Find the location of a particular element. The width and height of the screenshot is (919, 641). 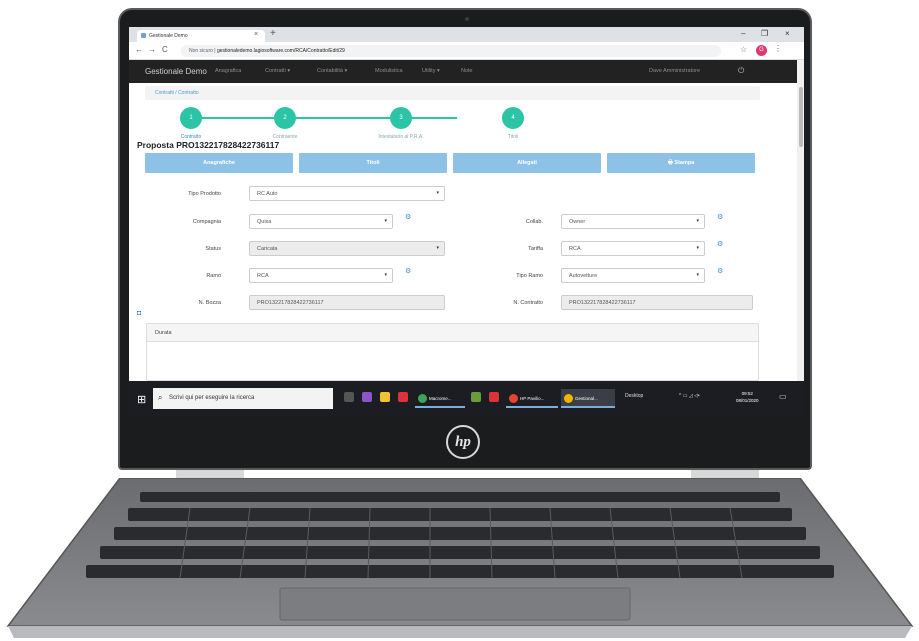

webcam is located at coordinates (467, 19).